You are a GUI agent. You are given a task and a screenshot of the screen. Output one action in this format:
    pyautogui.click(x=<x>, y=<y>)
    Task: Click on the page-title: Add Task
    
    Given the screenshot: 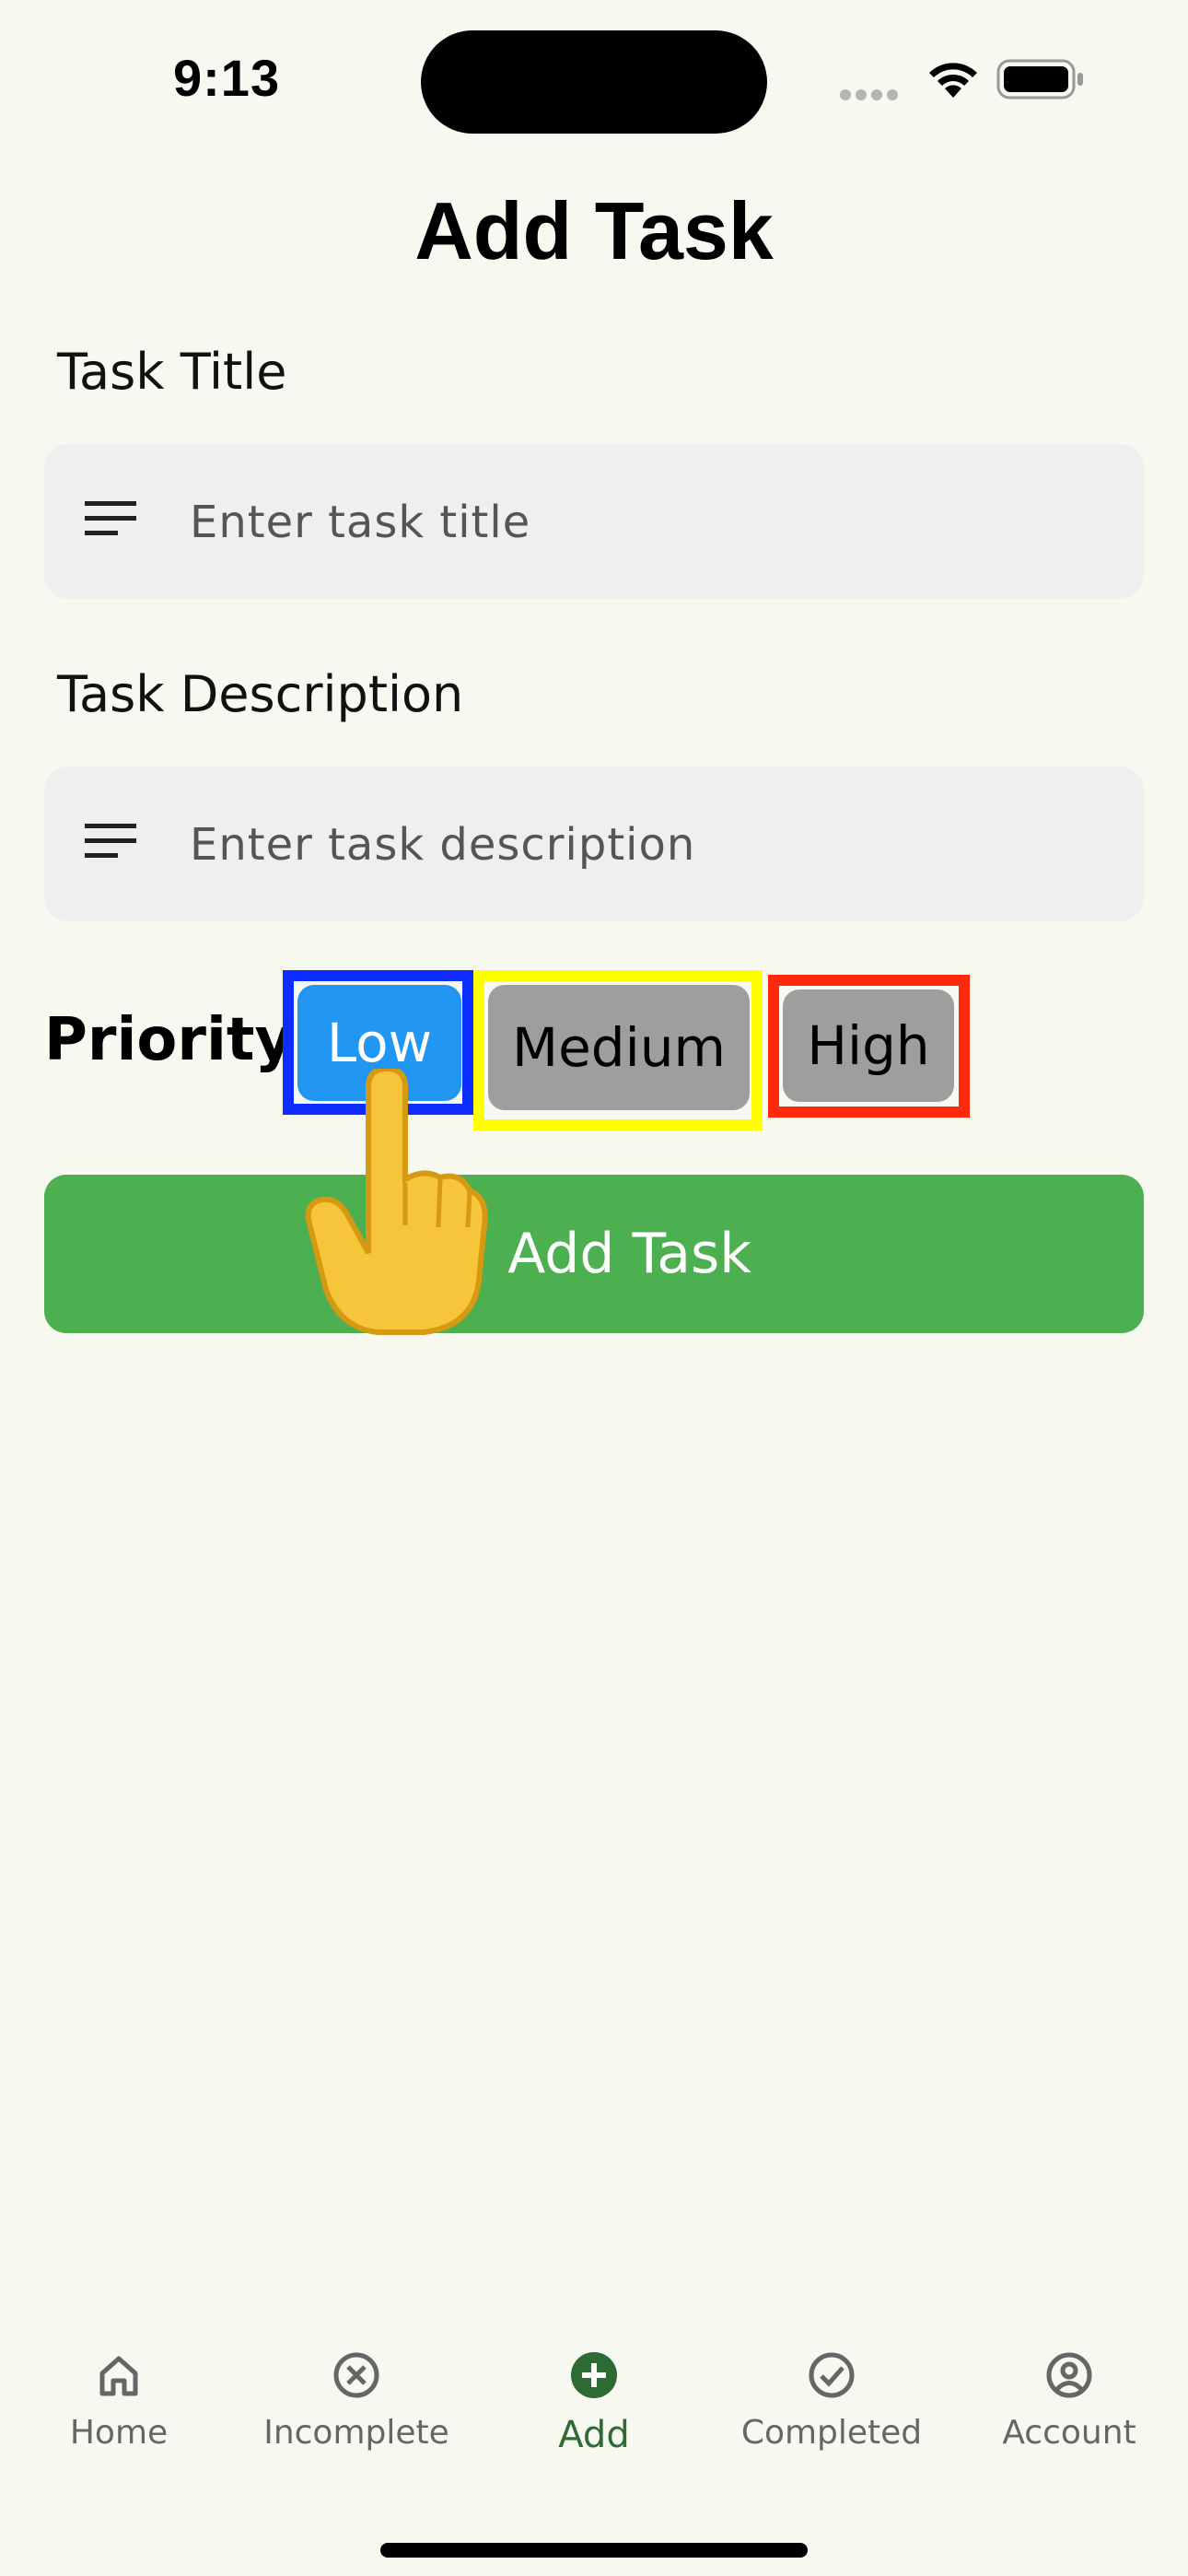 What is the action you would take?
    pyautogui.click(x=594, y=230)
    